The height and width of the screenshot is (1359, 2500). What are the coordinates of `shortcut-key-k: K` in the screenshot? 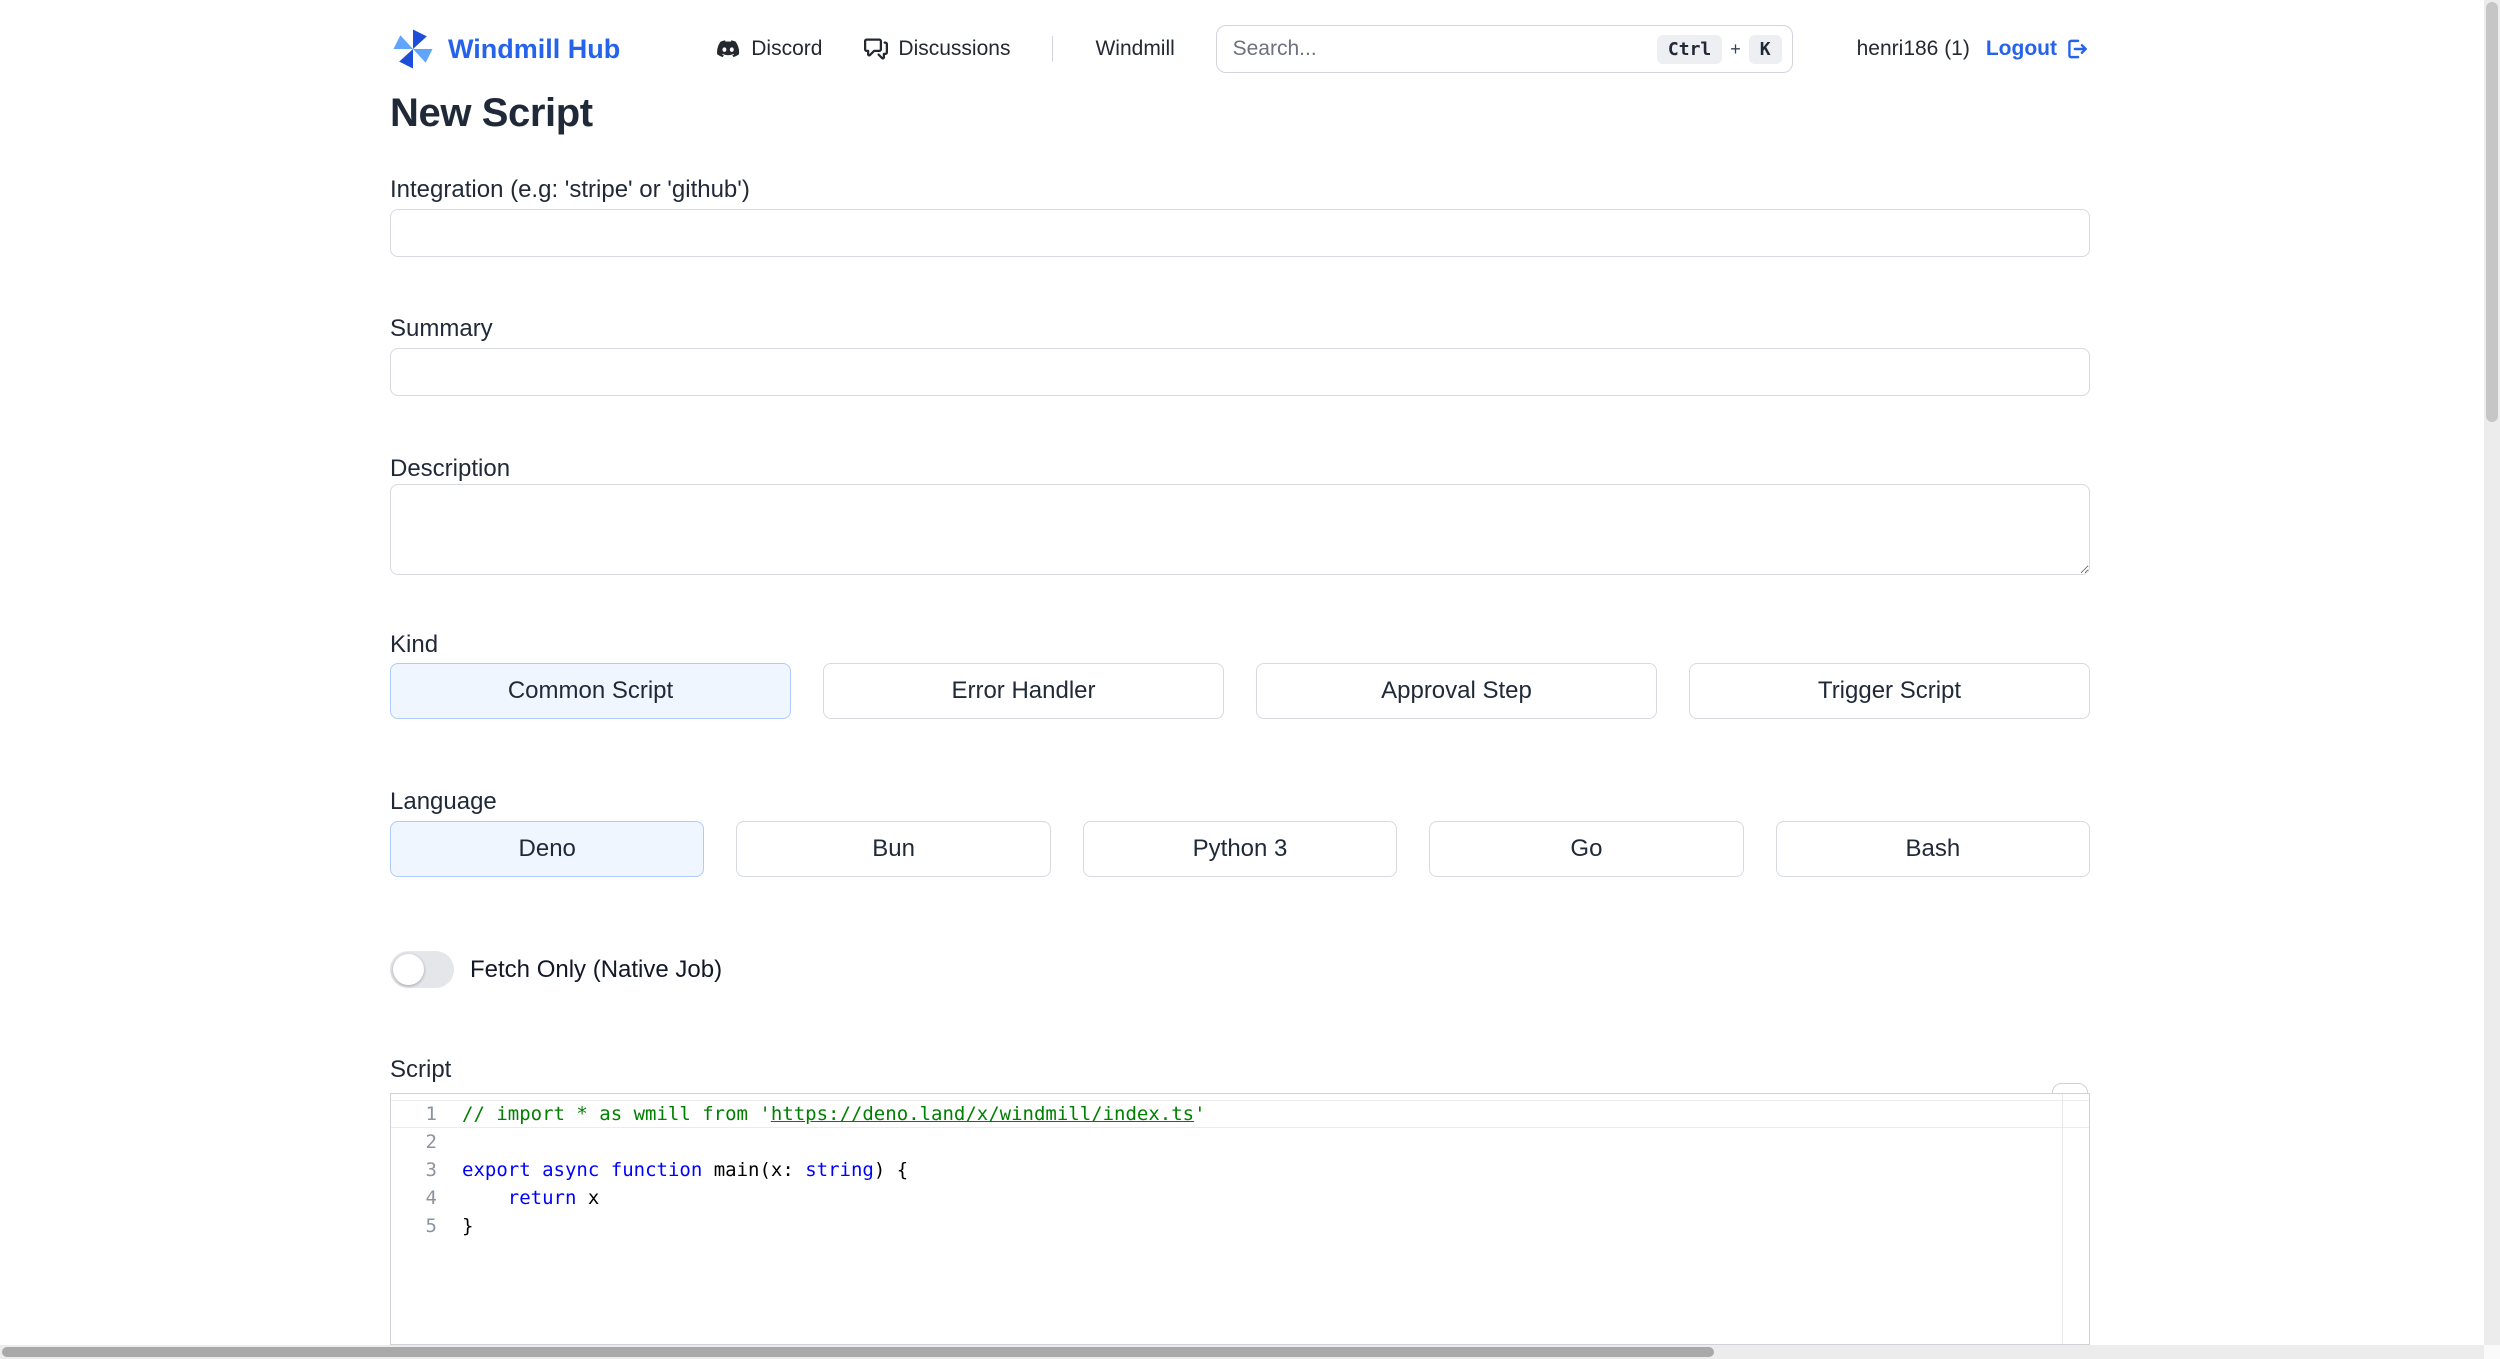 It's located at (1765, 49).